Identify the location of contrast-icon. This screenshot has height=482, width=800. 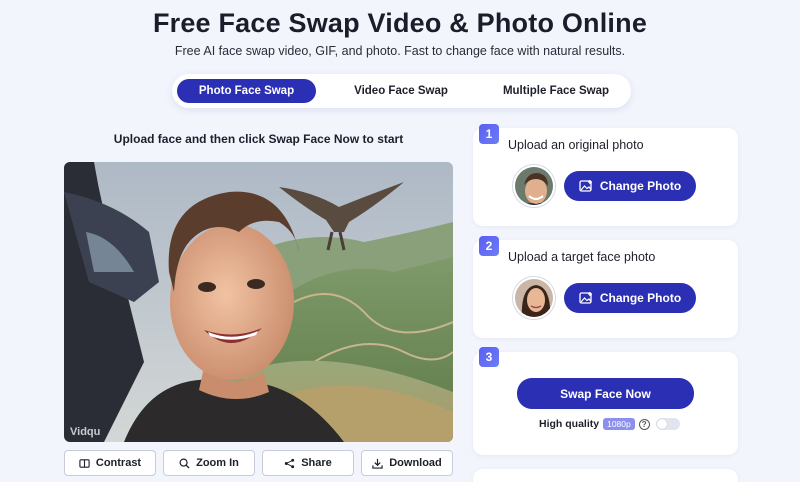
(84, 463).